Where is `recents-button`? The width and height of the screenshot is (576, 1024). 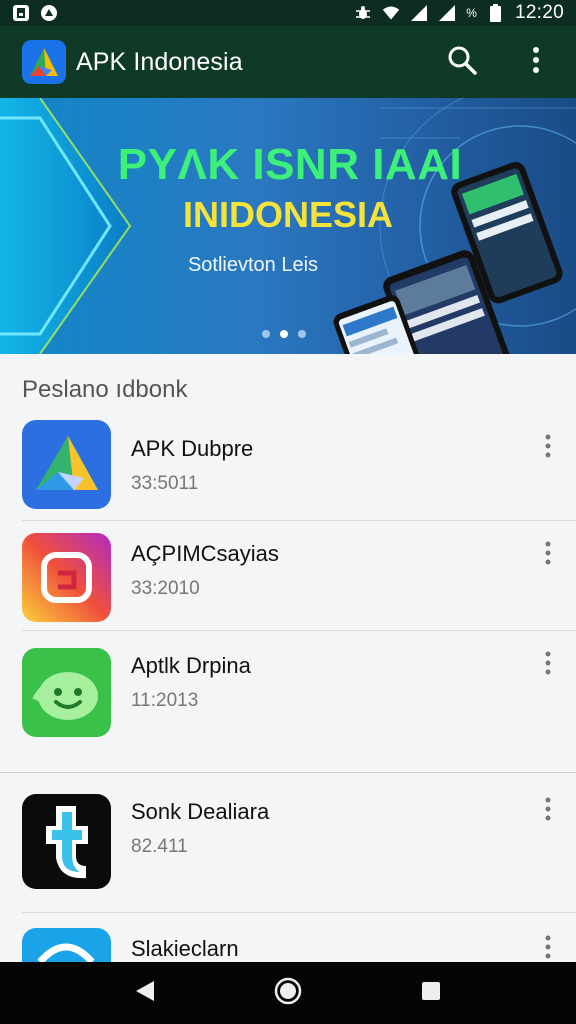 recents-button is located at coordinates (431, 993).